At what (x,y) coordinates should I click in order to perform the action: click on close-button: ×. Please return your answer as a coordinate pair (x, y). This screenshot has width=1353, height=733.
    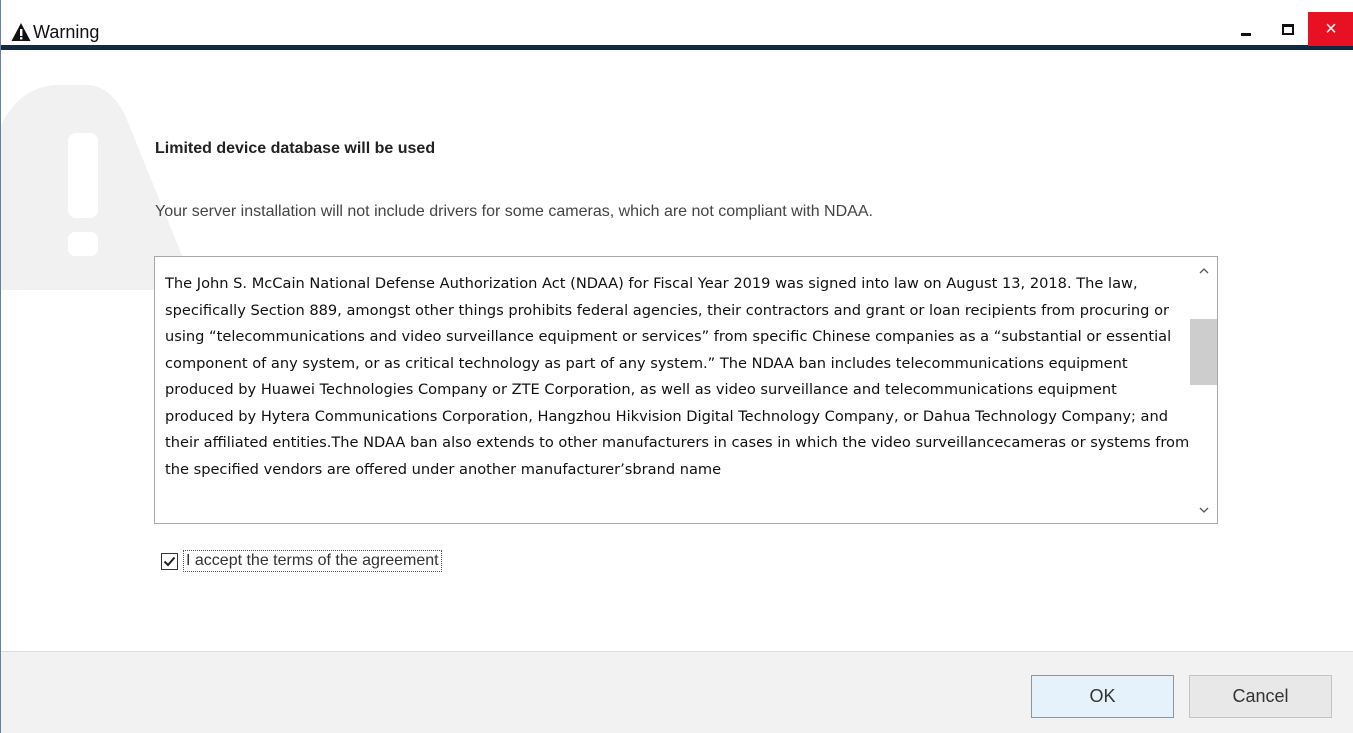
    Looking at the image, I should click on (1330, 29).